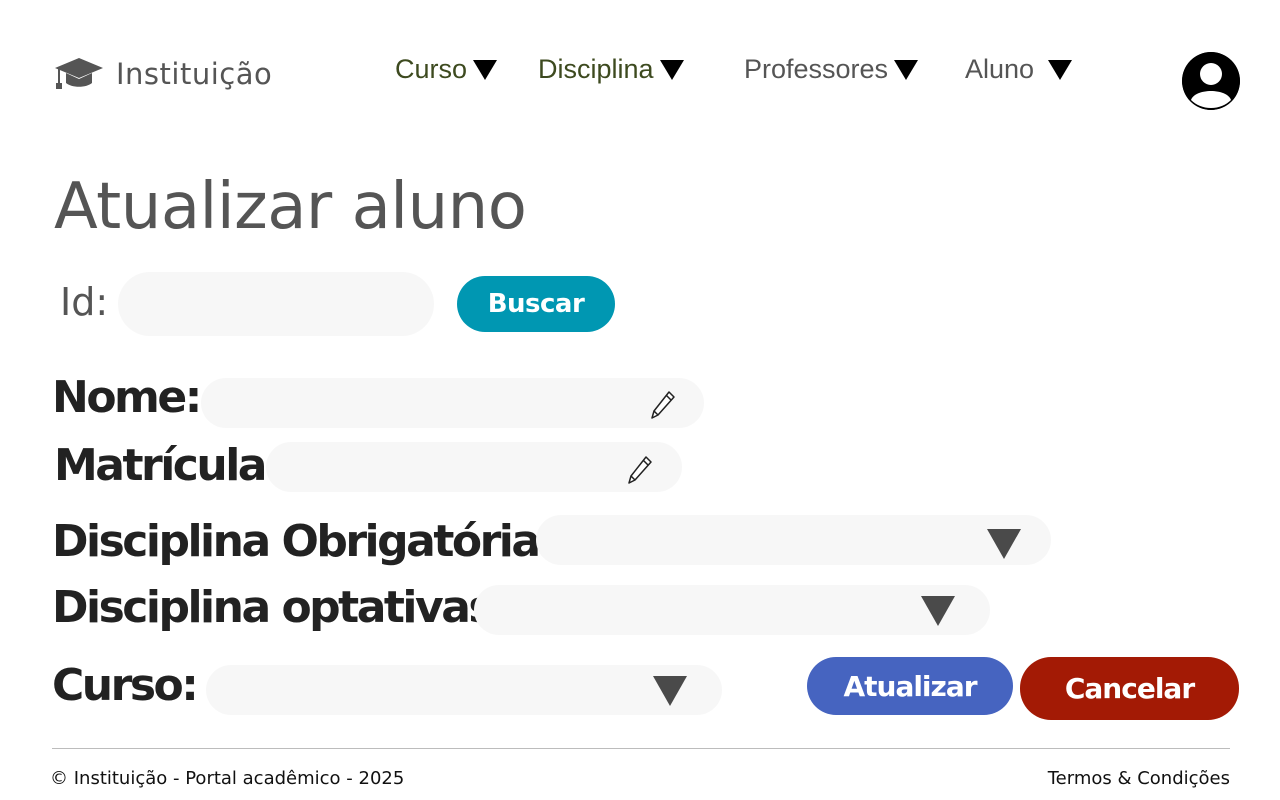 Image resolution: width=1280 pixels, height=800 pixels. I want to click on id-input, so click(276, 304).